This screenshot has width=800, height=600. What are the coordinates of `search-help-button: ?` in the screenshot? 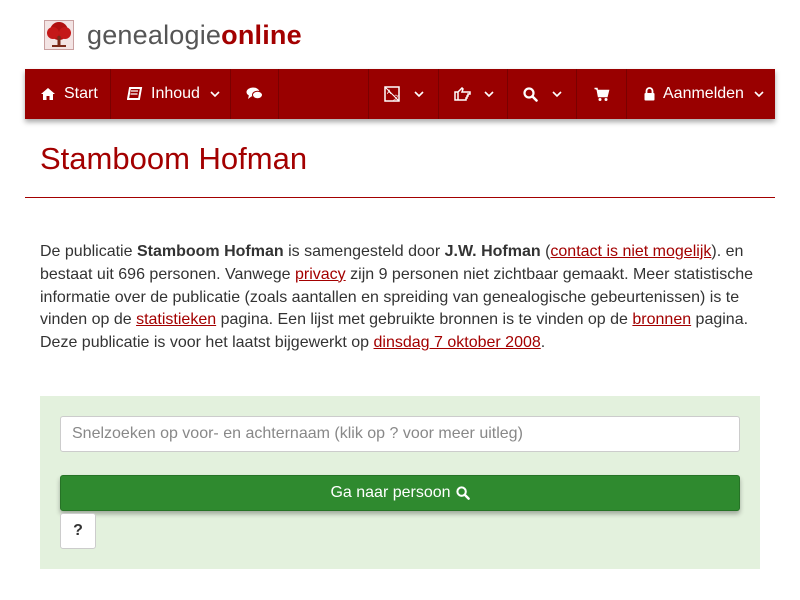 It's located at (78, 531).